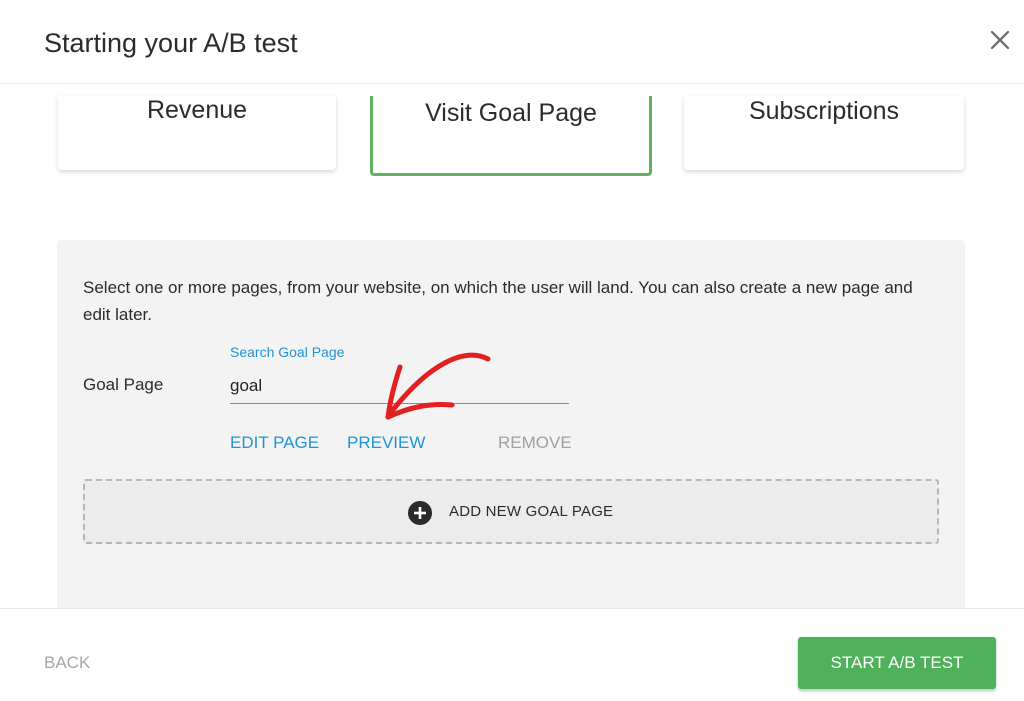 The height and width of the screenshot is (701, 1024). What do you see at coordinates (197, 110) in the screenshot?
I see `goal-type-label: Revenue` at bounding box center [197, 110].